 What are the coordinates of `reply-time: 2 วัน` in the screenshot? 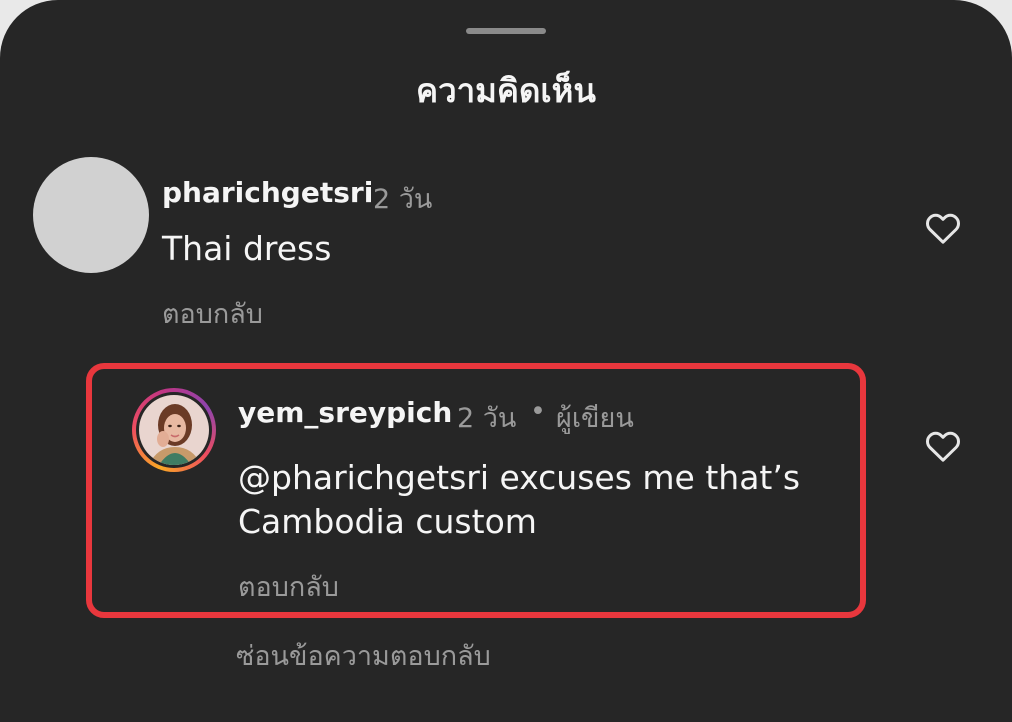 It's located at (487, 418).